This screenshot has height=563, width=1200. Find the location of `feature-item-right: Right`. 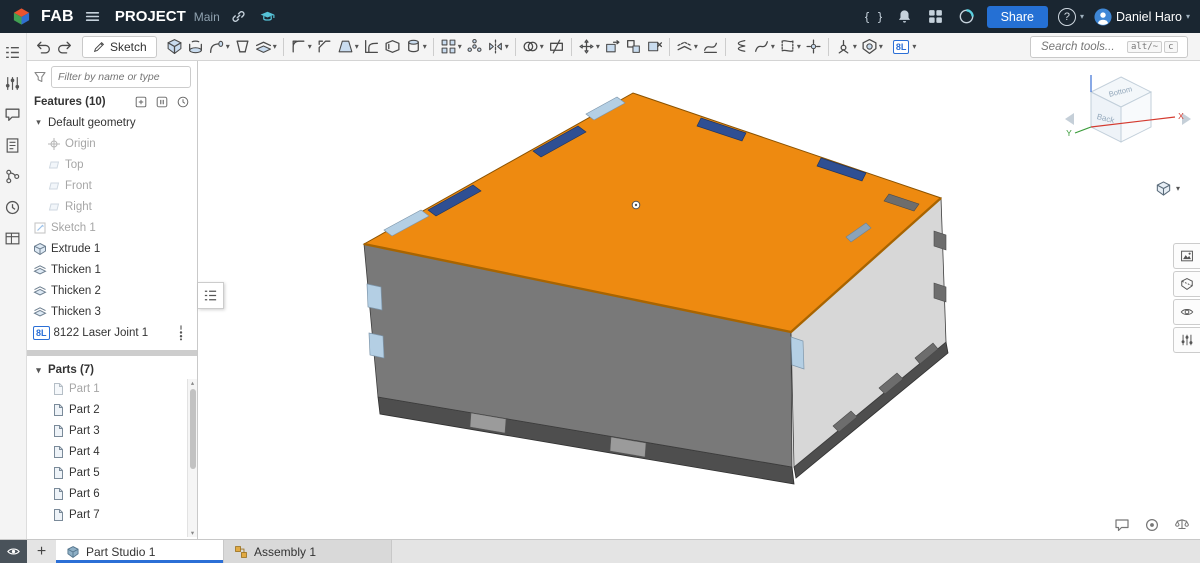

feature-item-right: Right is located at coordinates (112, 206).